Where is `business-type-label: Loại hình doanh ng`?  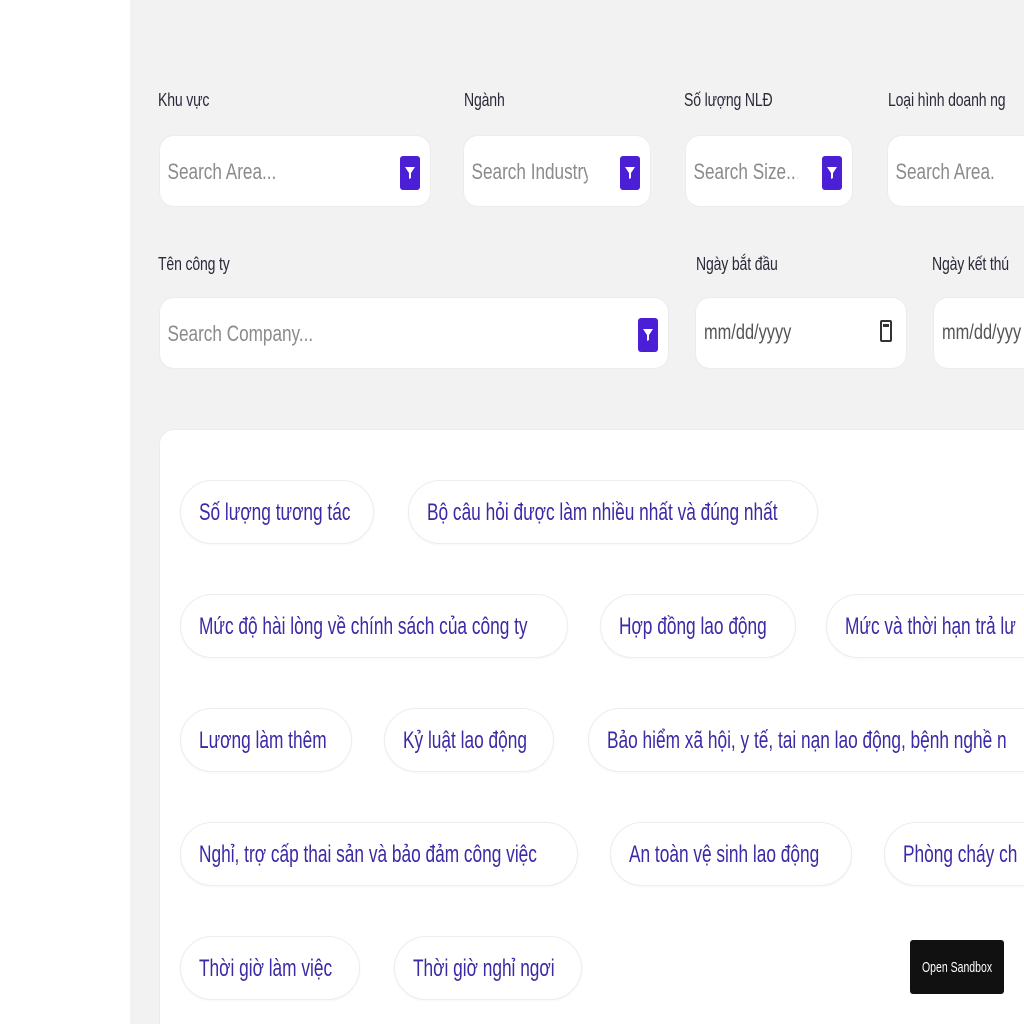 business-type-label: Loại hình doanh ng is located at coordinates (947, 100).